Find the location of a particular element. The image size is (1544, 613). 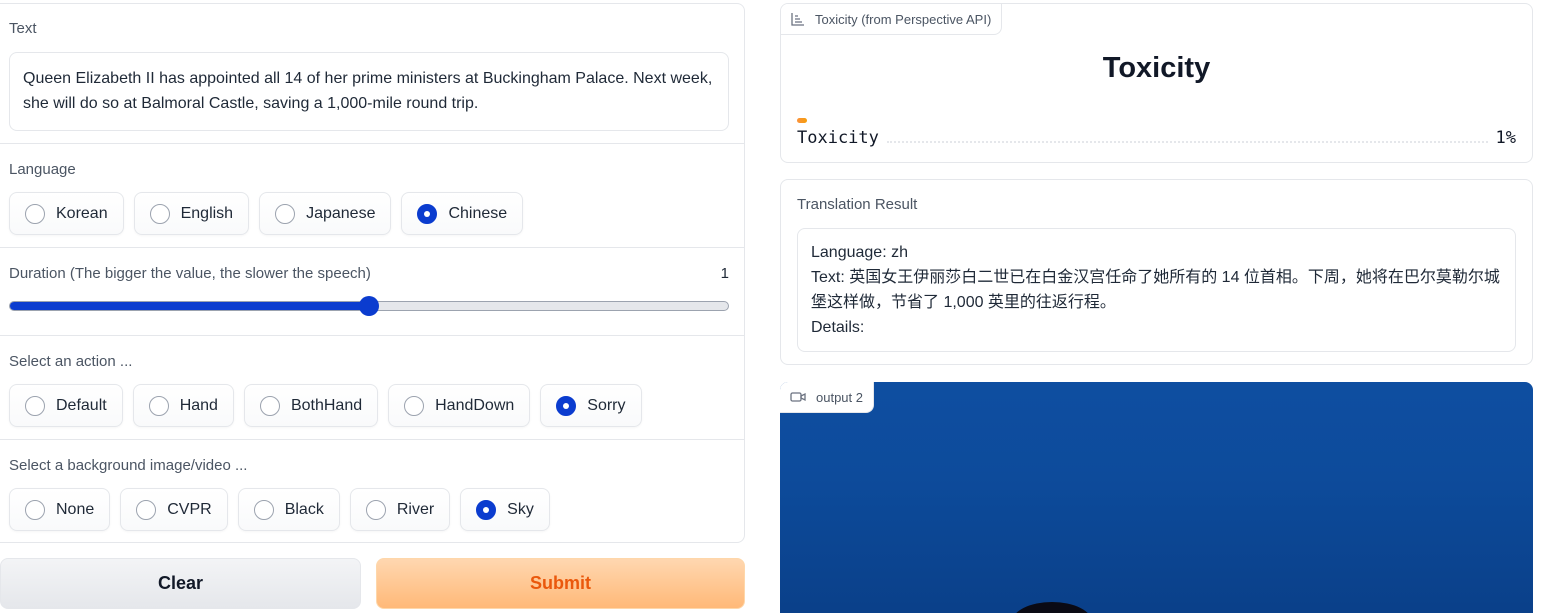

toxicity-title: Toxicity is located at coordinates (1156, 68).